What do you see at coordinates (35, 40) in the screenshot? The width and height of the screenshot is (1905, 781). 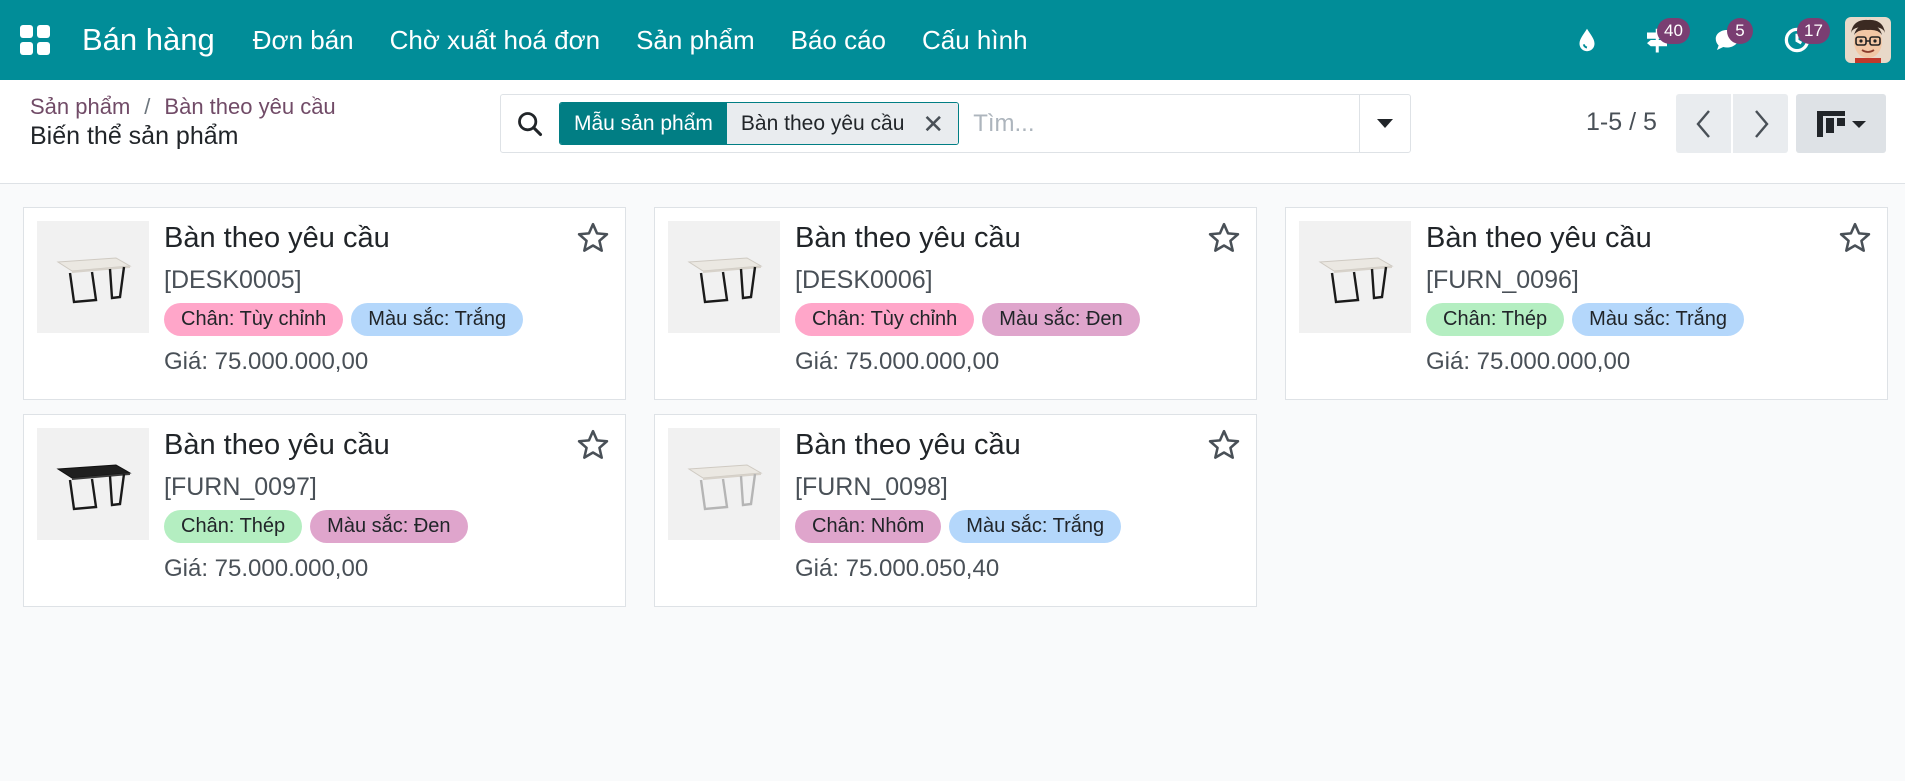 I see `app-grid-icon` at bounding box center [35, 40].